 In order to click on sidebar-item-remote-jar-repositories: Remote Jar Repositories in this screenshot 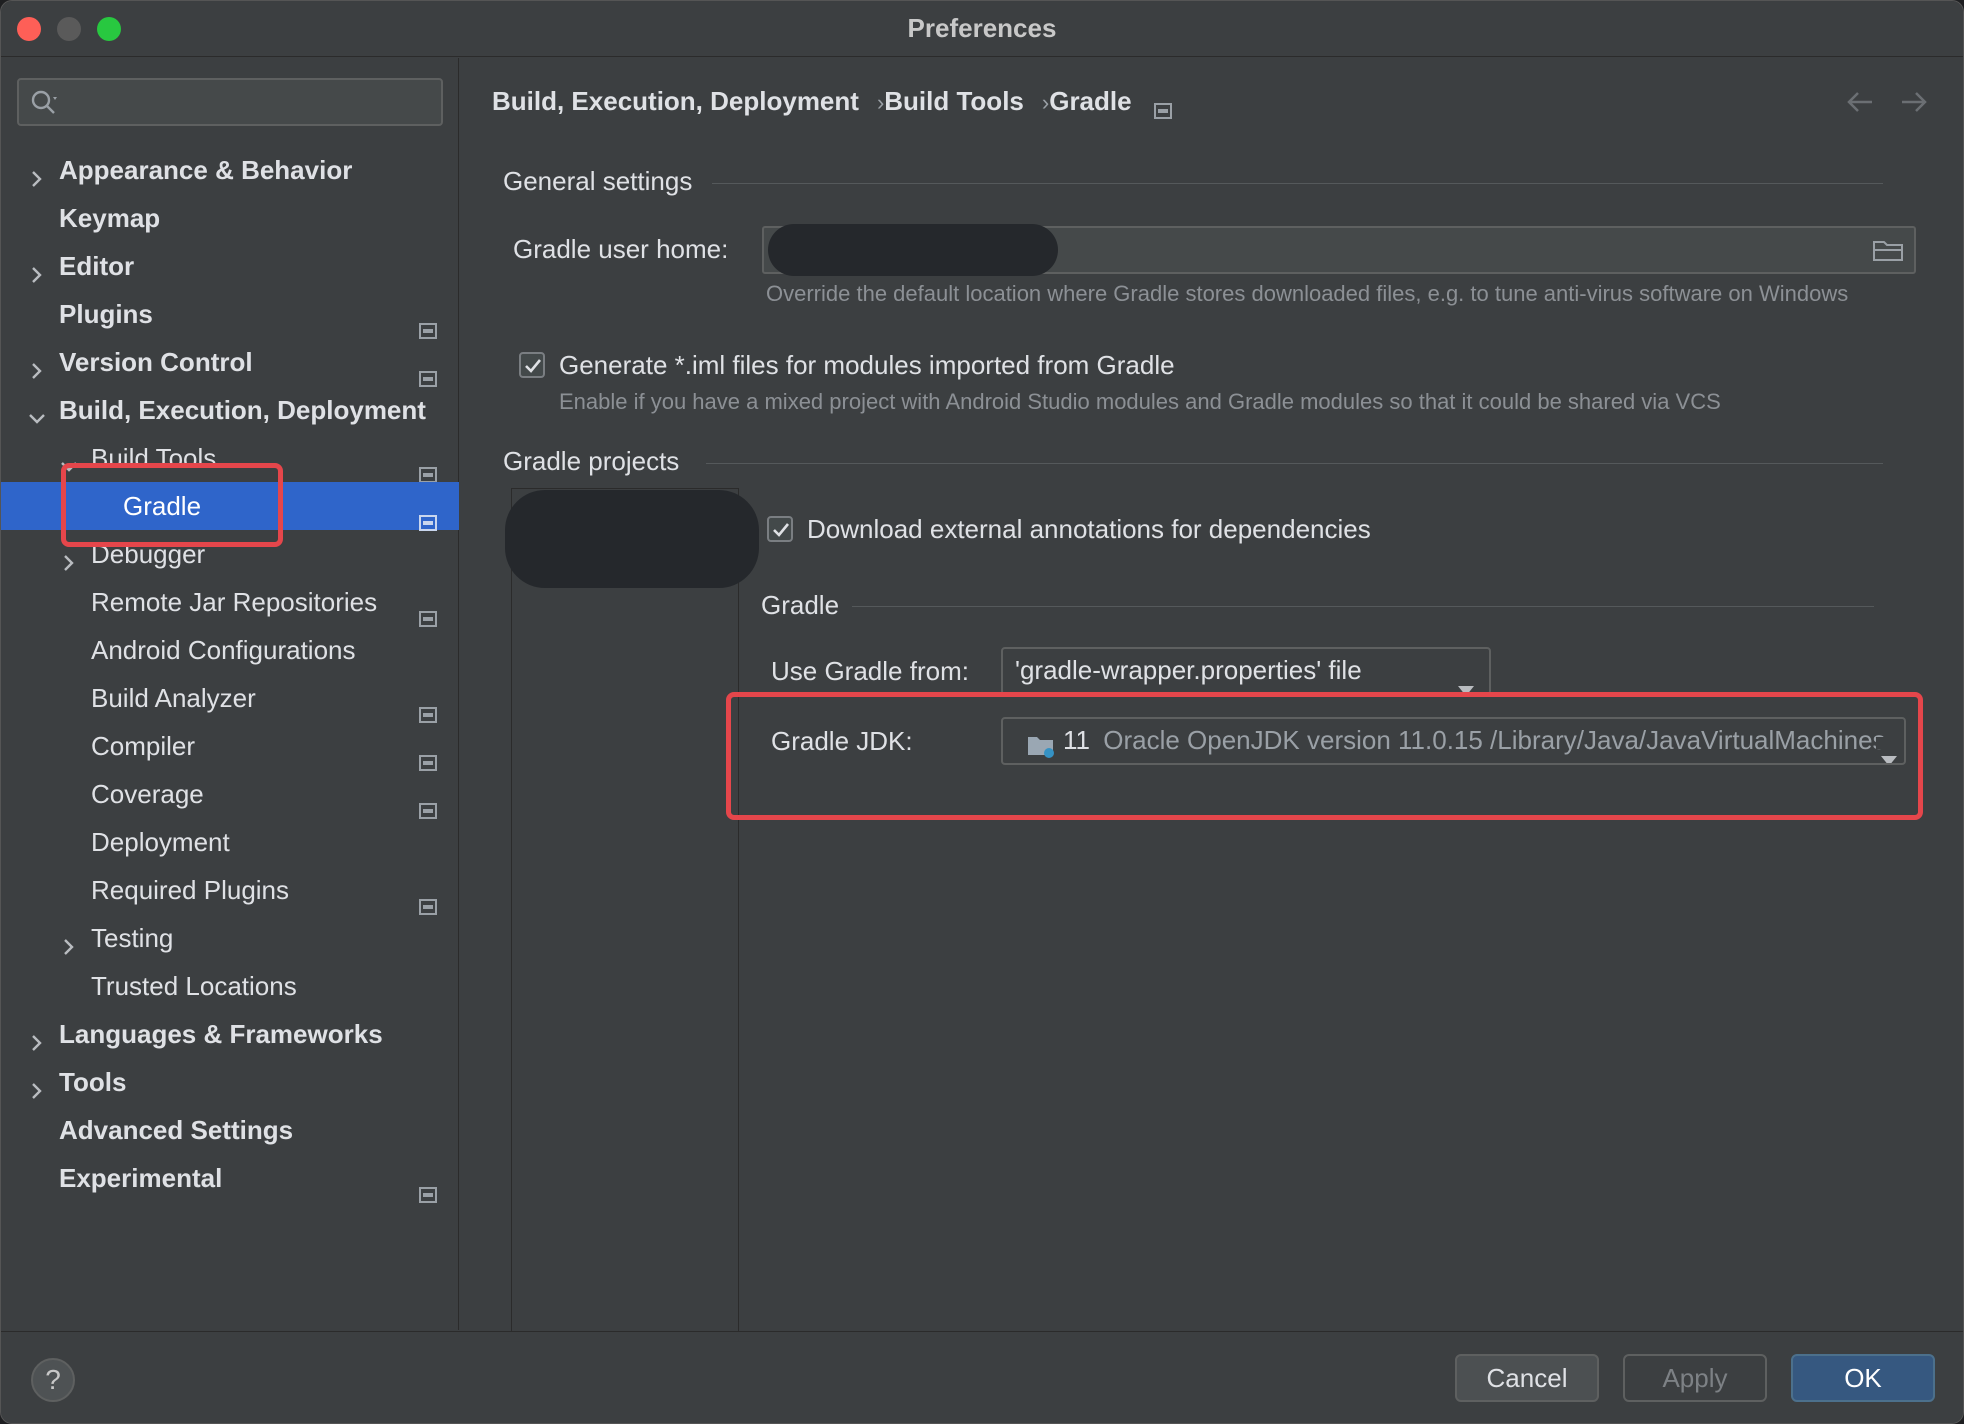, I will do `click(230, 602)`.